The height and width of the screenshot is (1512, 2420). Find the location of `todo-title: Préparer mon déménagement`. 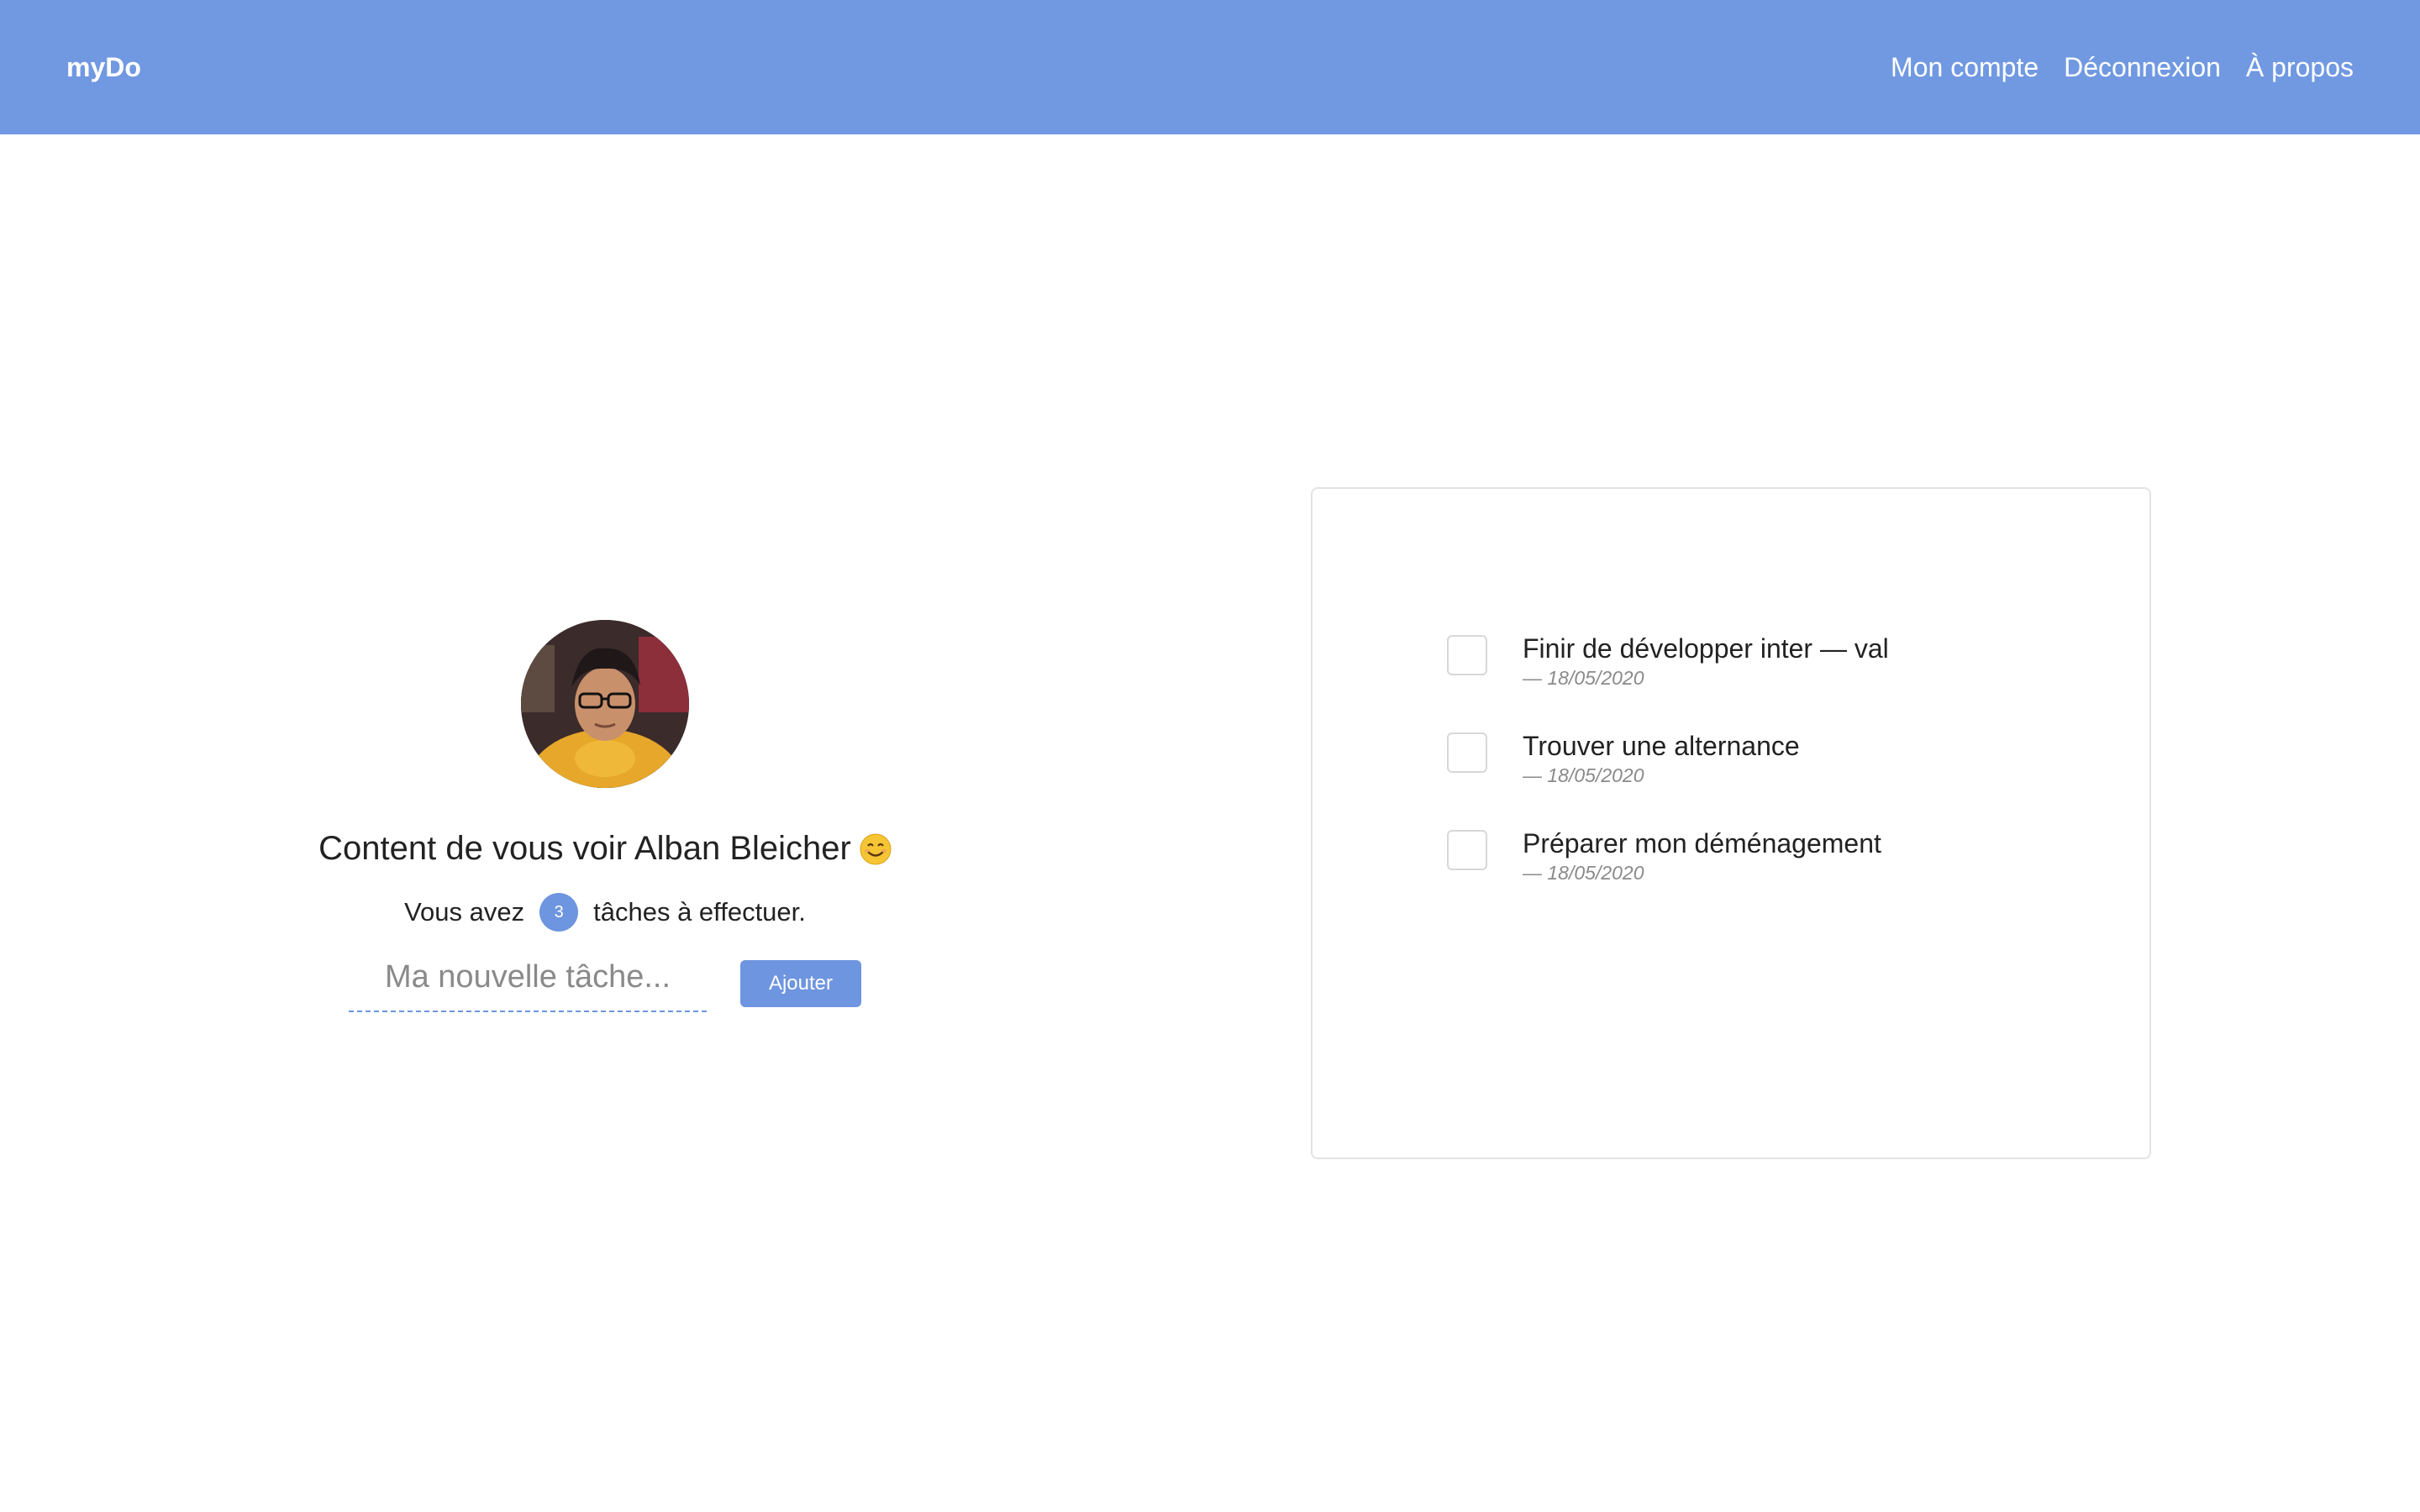

todo-title: Préparer mon déménagement is located at coordinates (1702, 843).